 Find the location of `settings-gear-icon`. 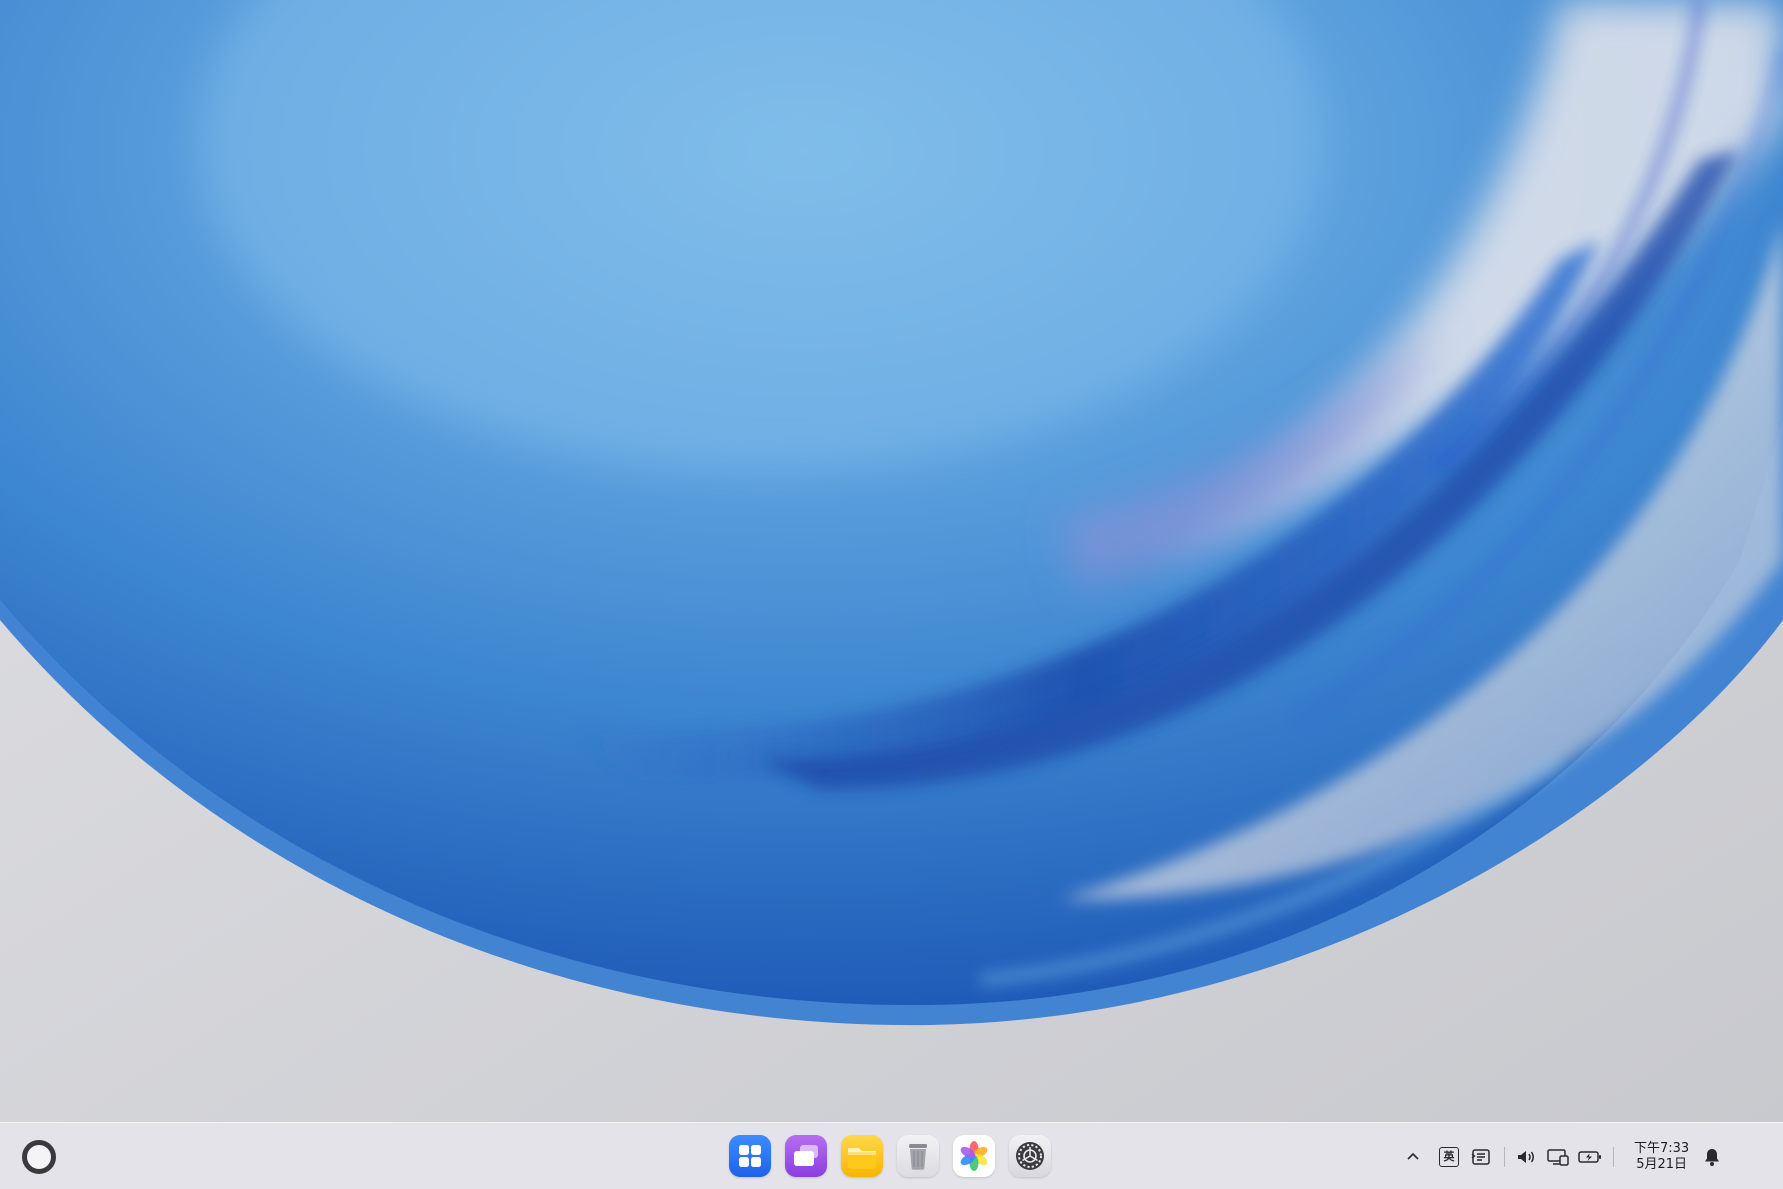

settings-gear-icon is located at coordinates (1030, 1156).